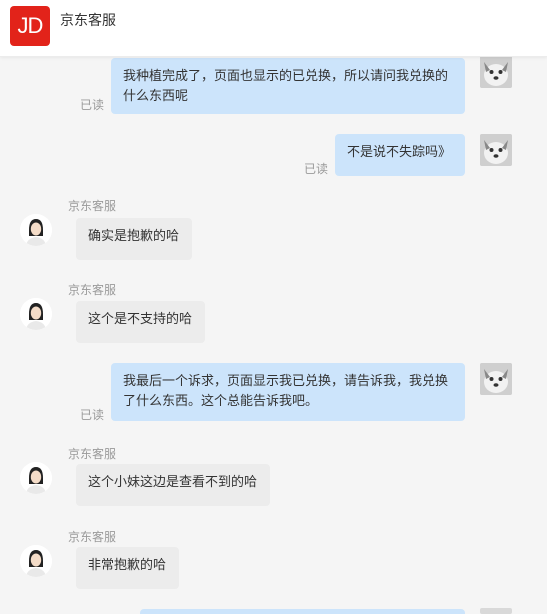  I want to click on agent-message-bubble: 这个是不支持的哈, so click(140, 322).